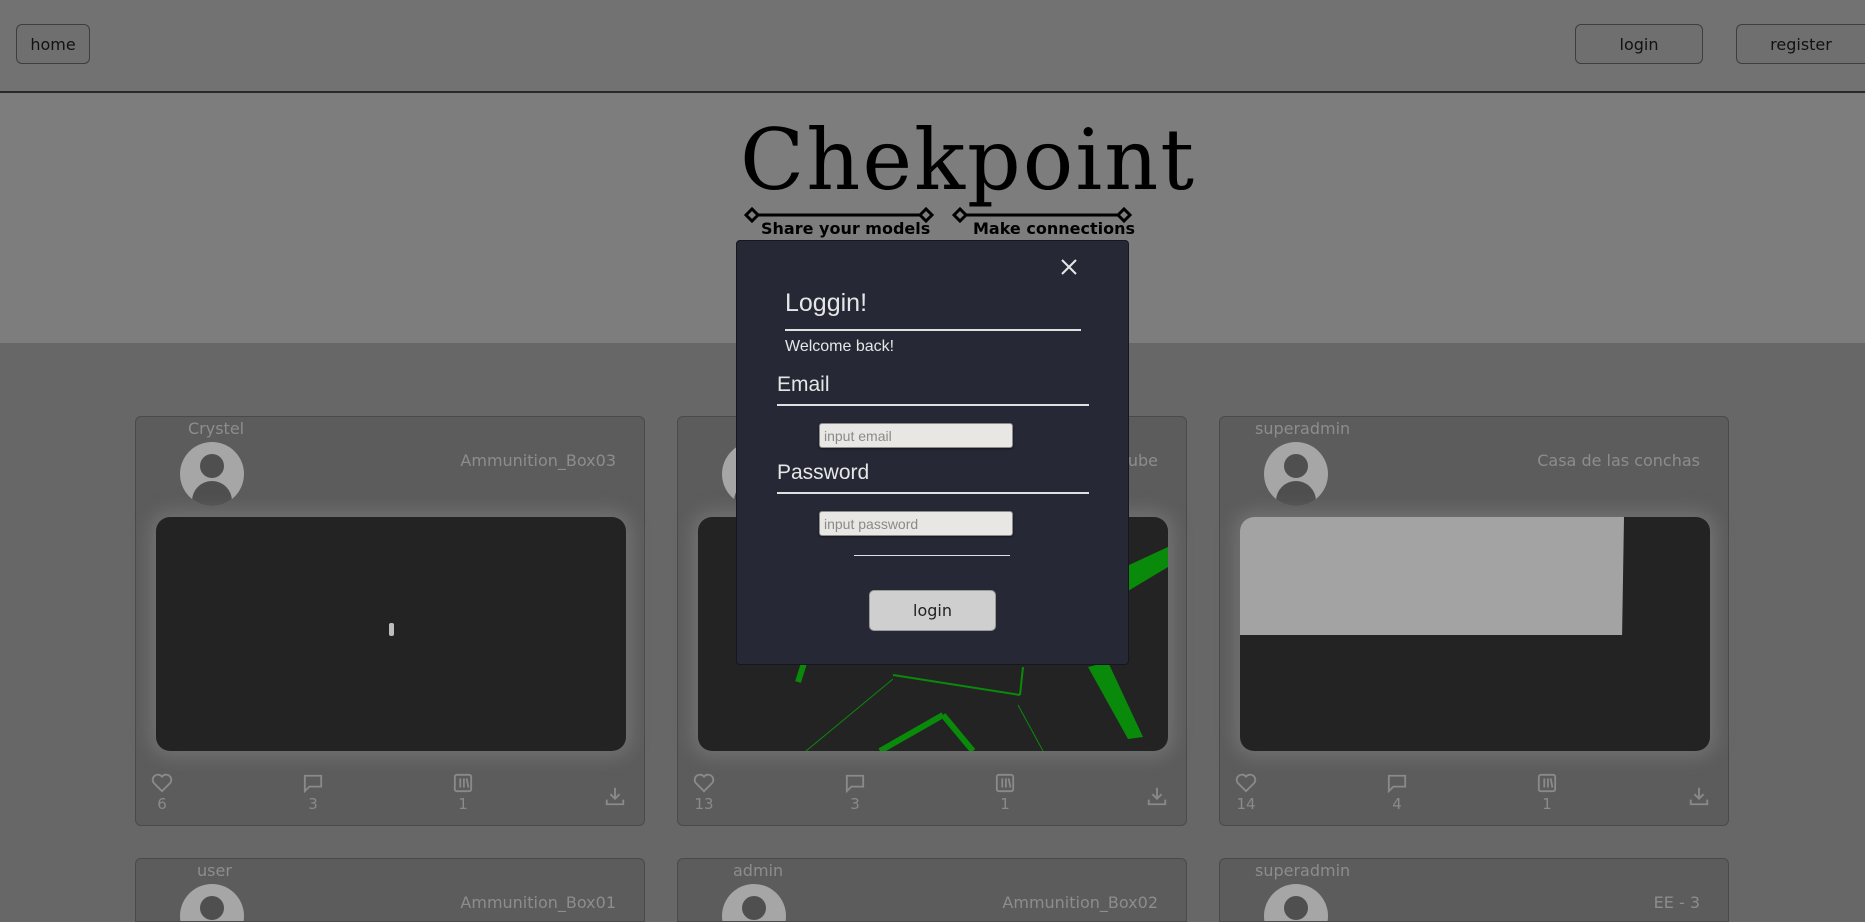 The height and width of the screenshot is (922, 1865). What do you see at coordinates (823, 472) in the screenshot?
I see `password-label: Password` at bounding box center [823, 472].